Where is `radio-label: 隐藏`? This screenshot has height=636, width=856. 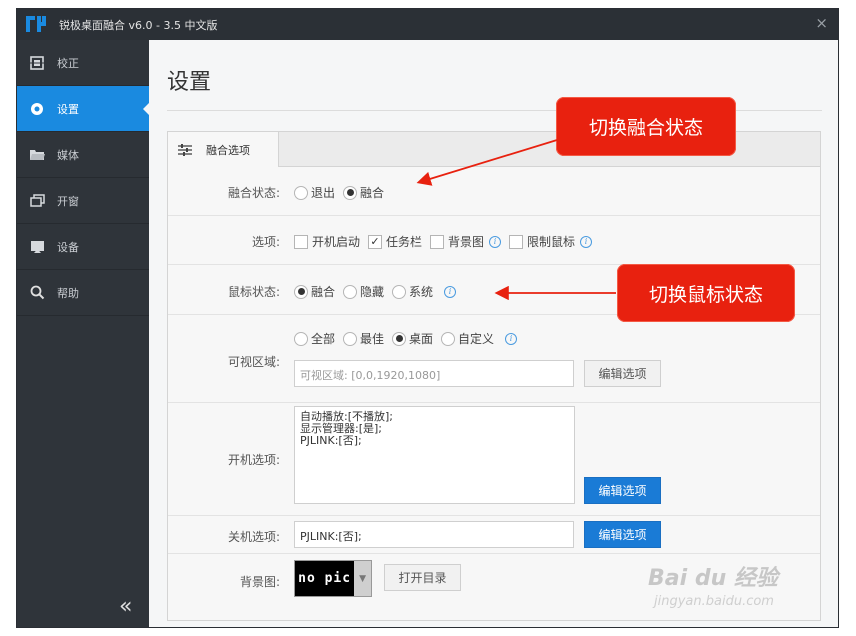 radio-label: 隐藏 is located at coordinates (372, 292).